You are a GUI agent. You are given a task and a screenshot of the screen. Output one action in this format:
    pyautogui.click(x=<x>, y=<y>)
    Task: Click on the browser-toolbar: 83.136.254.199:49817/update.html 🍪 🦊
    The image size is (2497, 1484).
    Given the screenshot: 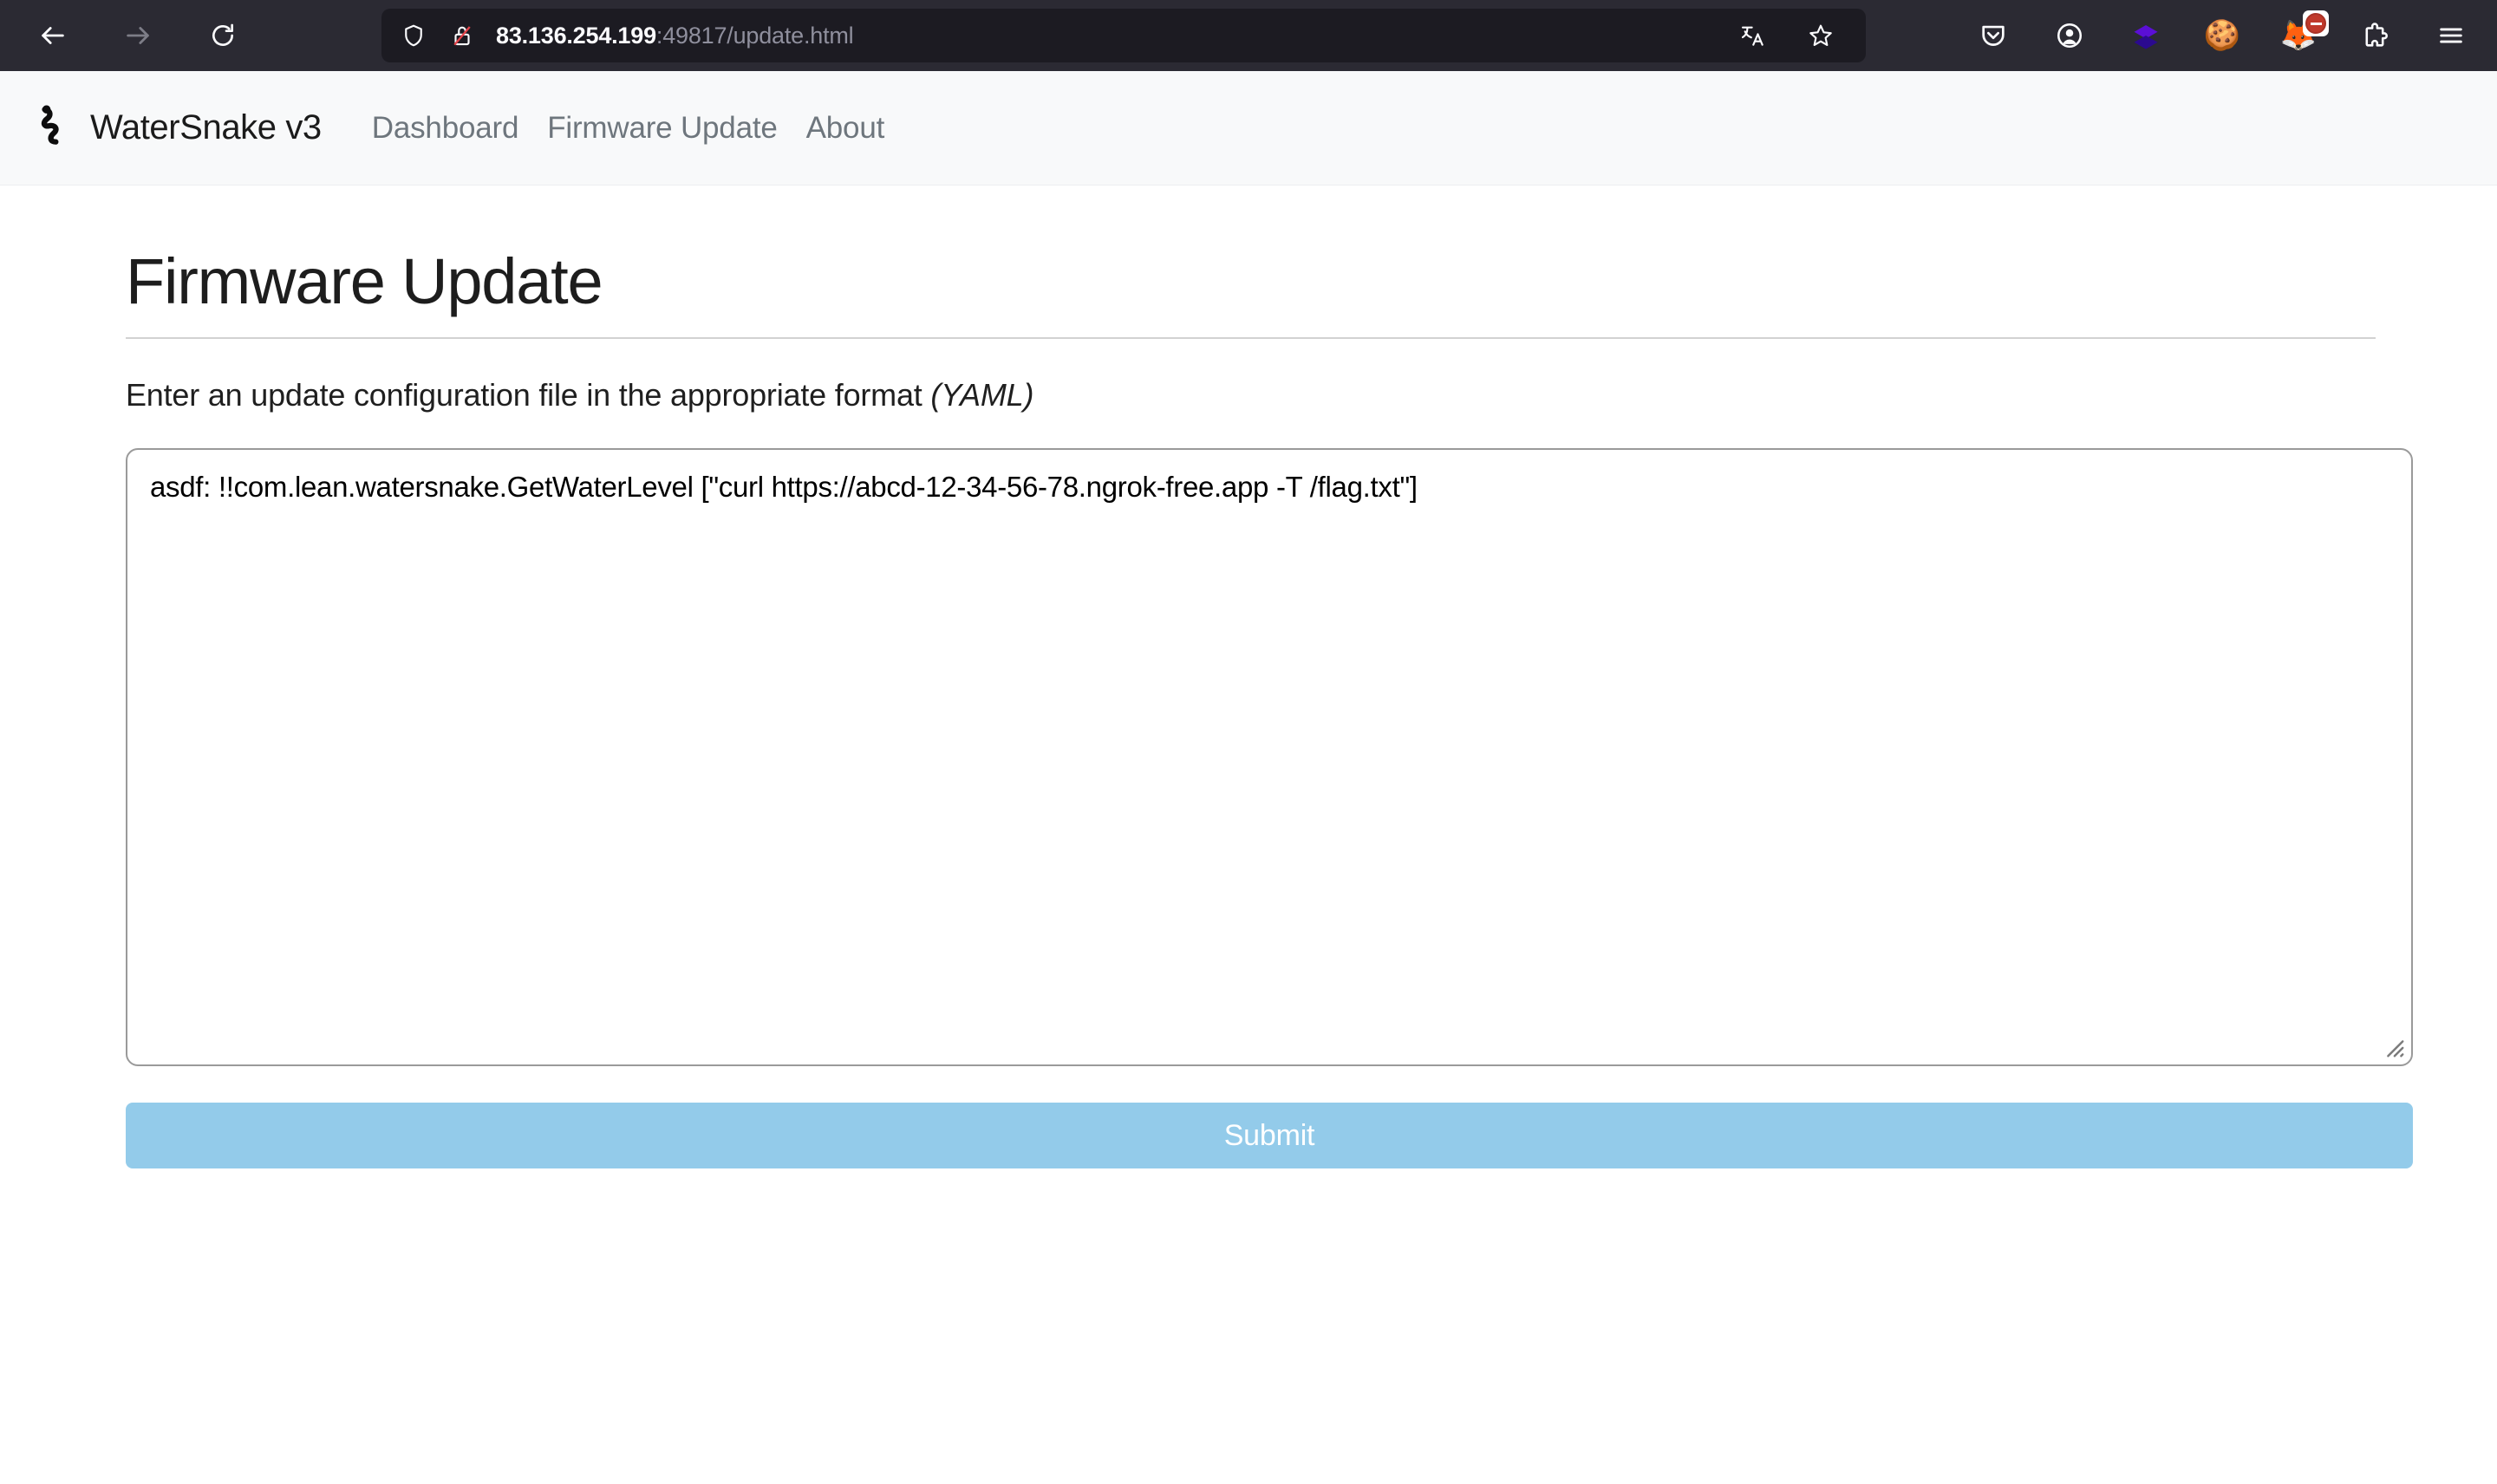 What is the action you would take?
    pyautogui.click(x=1248, y=35)
    